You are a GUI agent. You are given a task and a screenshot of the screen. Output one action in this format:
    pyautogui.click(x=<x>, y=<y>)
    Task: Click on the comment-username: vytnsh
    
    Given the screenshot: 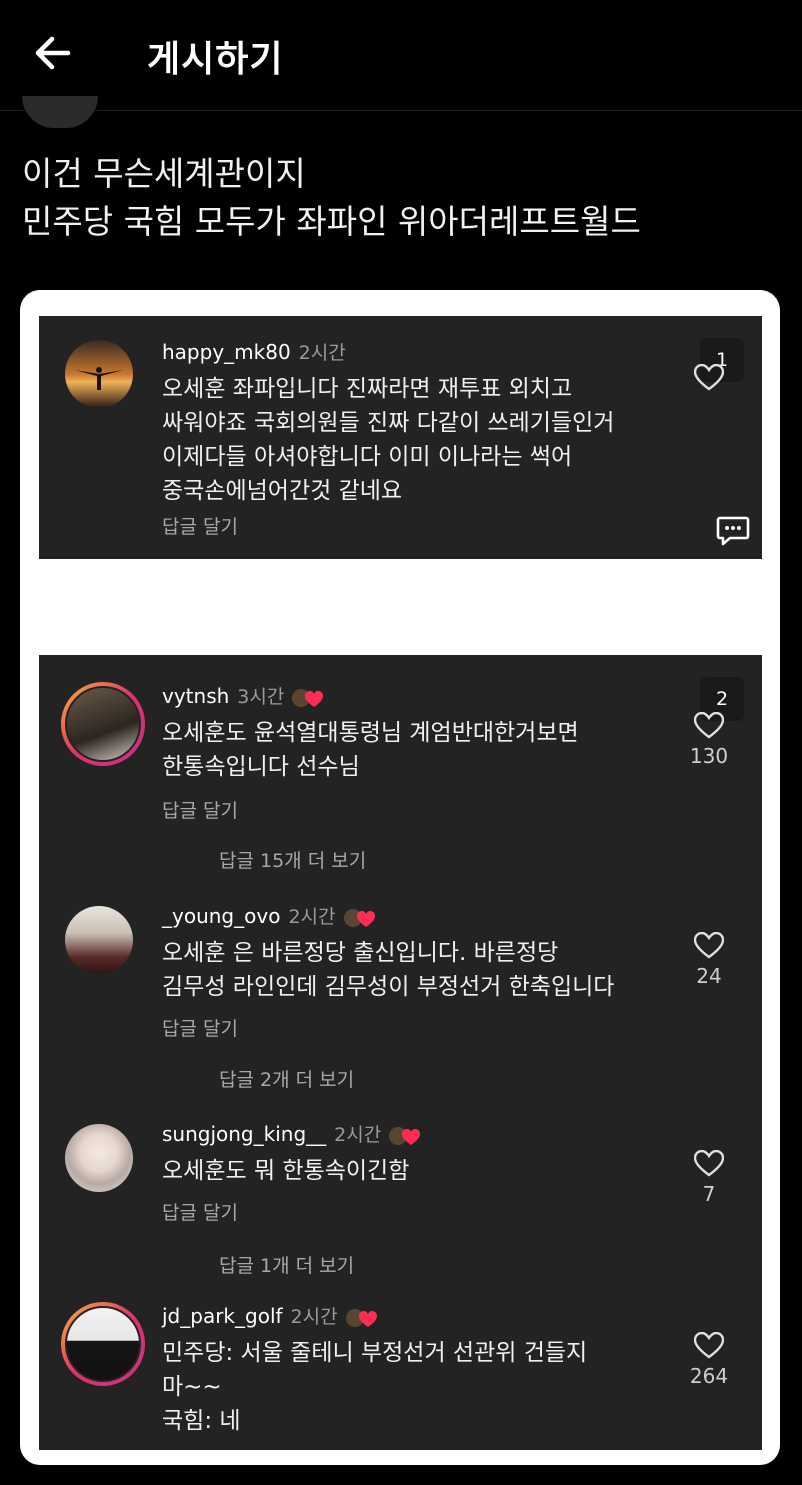 What is the action you would take?
    pyautogui.click(x=195, y=696)
    